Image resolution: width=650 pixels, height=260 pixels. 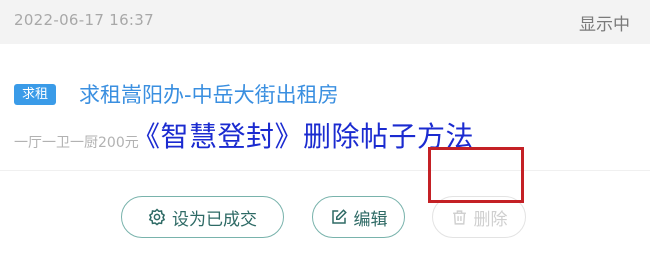 What do you see at coordinates (84, 20) in the screenshot?
I see `post-timestamp: 2022-06-17 16:37` at bounding box center [84, 20].